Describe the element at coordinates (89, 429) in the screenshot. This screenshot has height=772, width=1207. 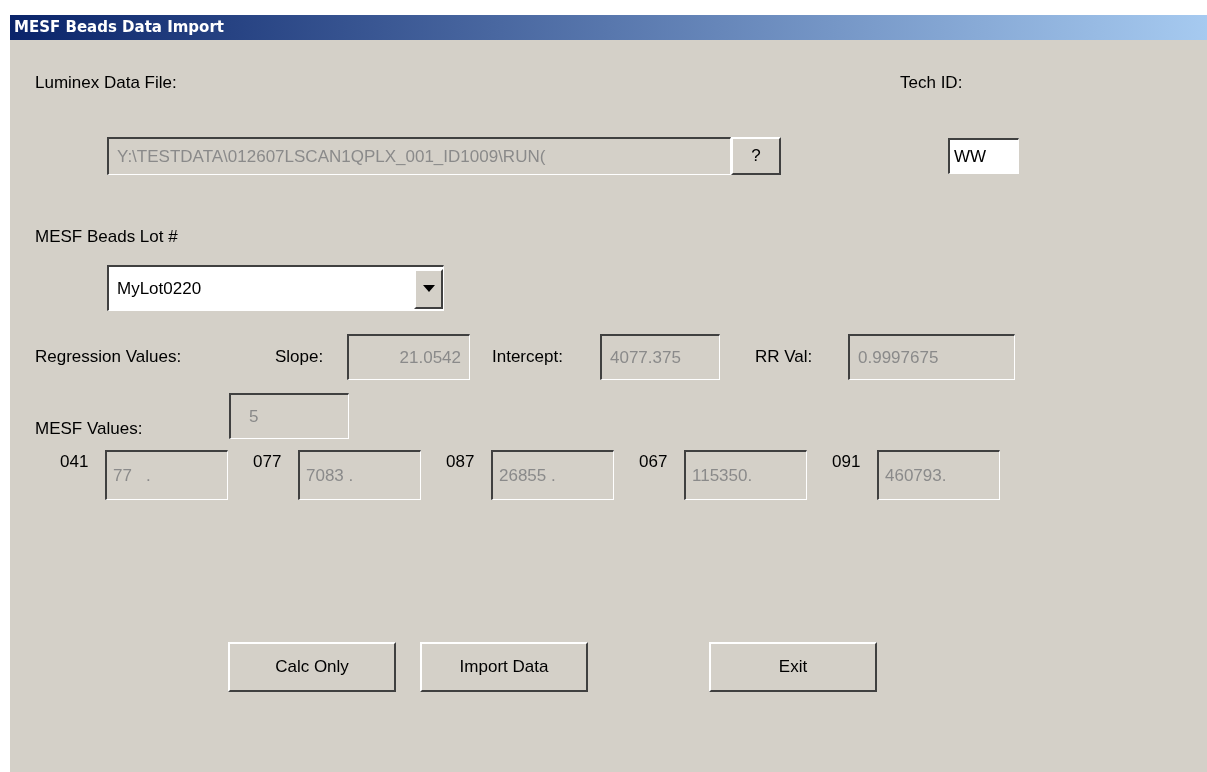
I see `section-label: MESF Values:` at that location.